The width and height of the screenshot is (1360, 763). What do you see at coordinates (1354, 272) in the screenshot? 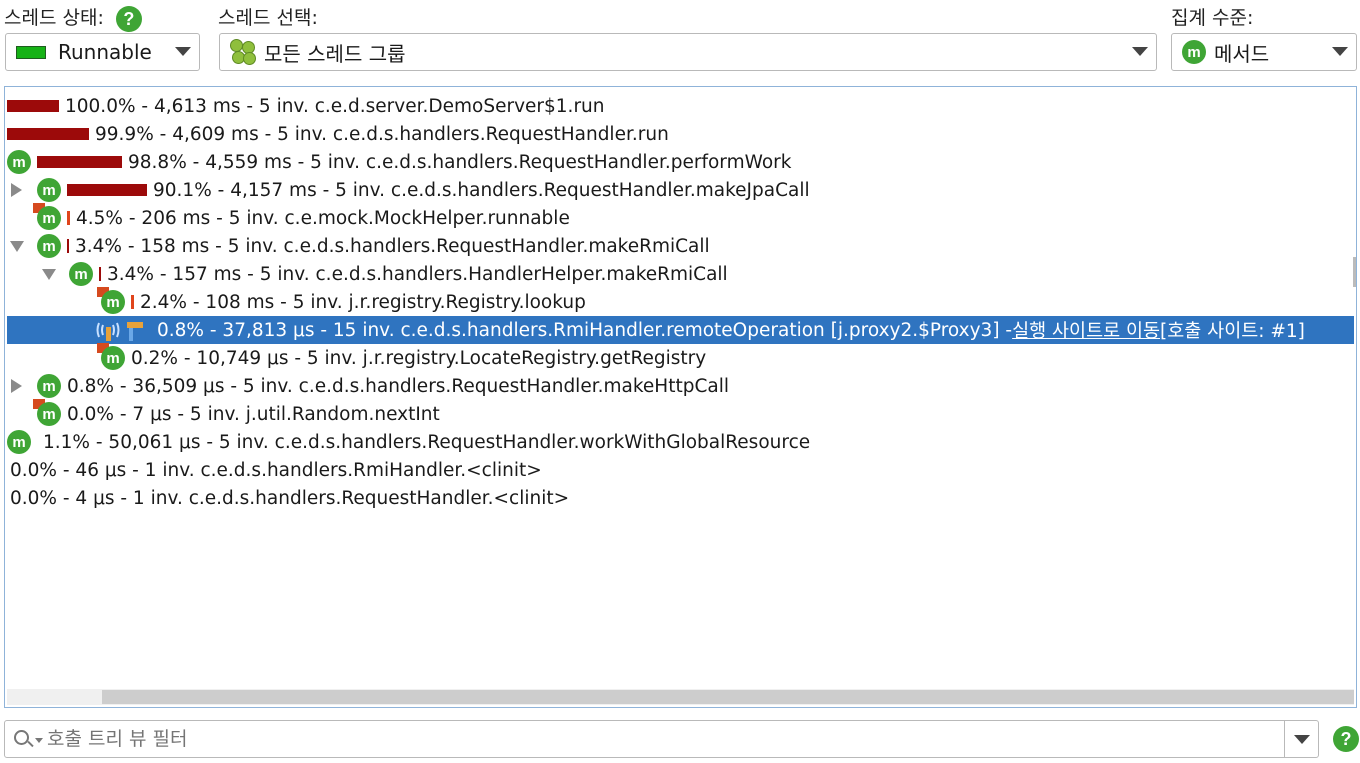
I see `vertical-scrollbar-marker` at bounding box center [1354, 272].